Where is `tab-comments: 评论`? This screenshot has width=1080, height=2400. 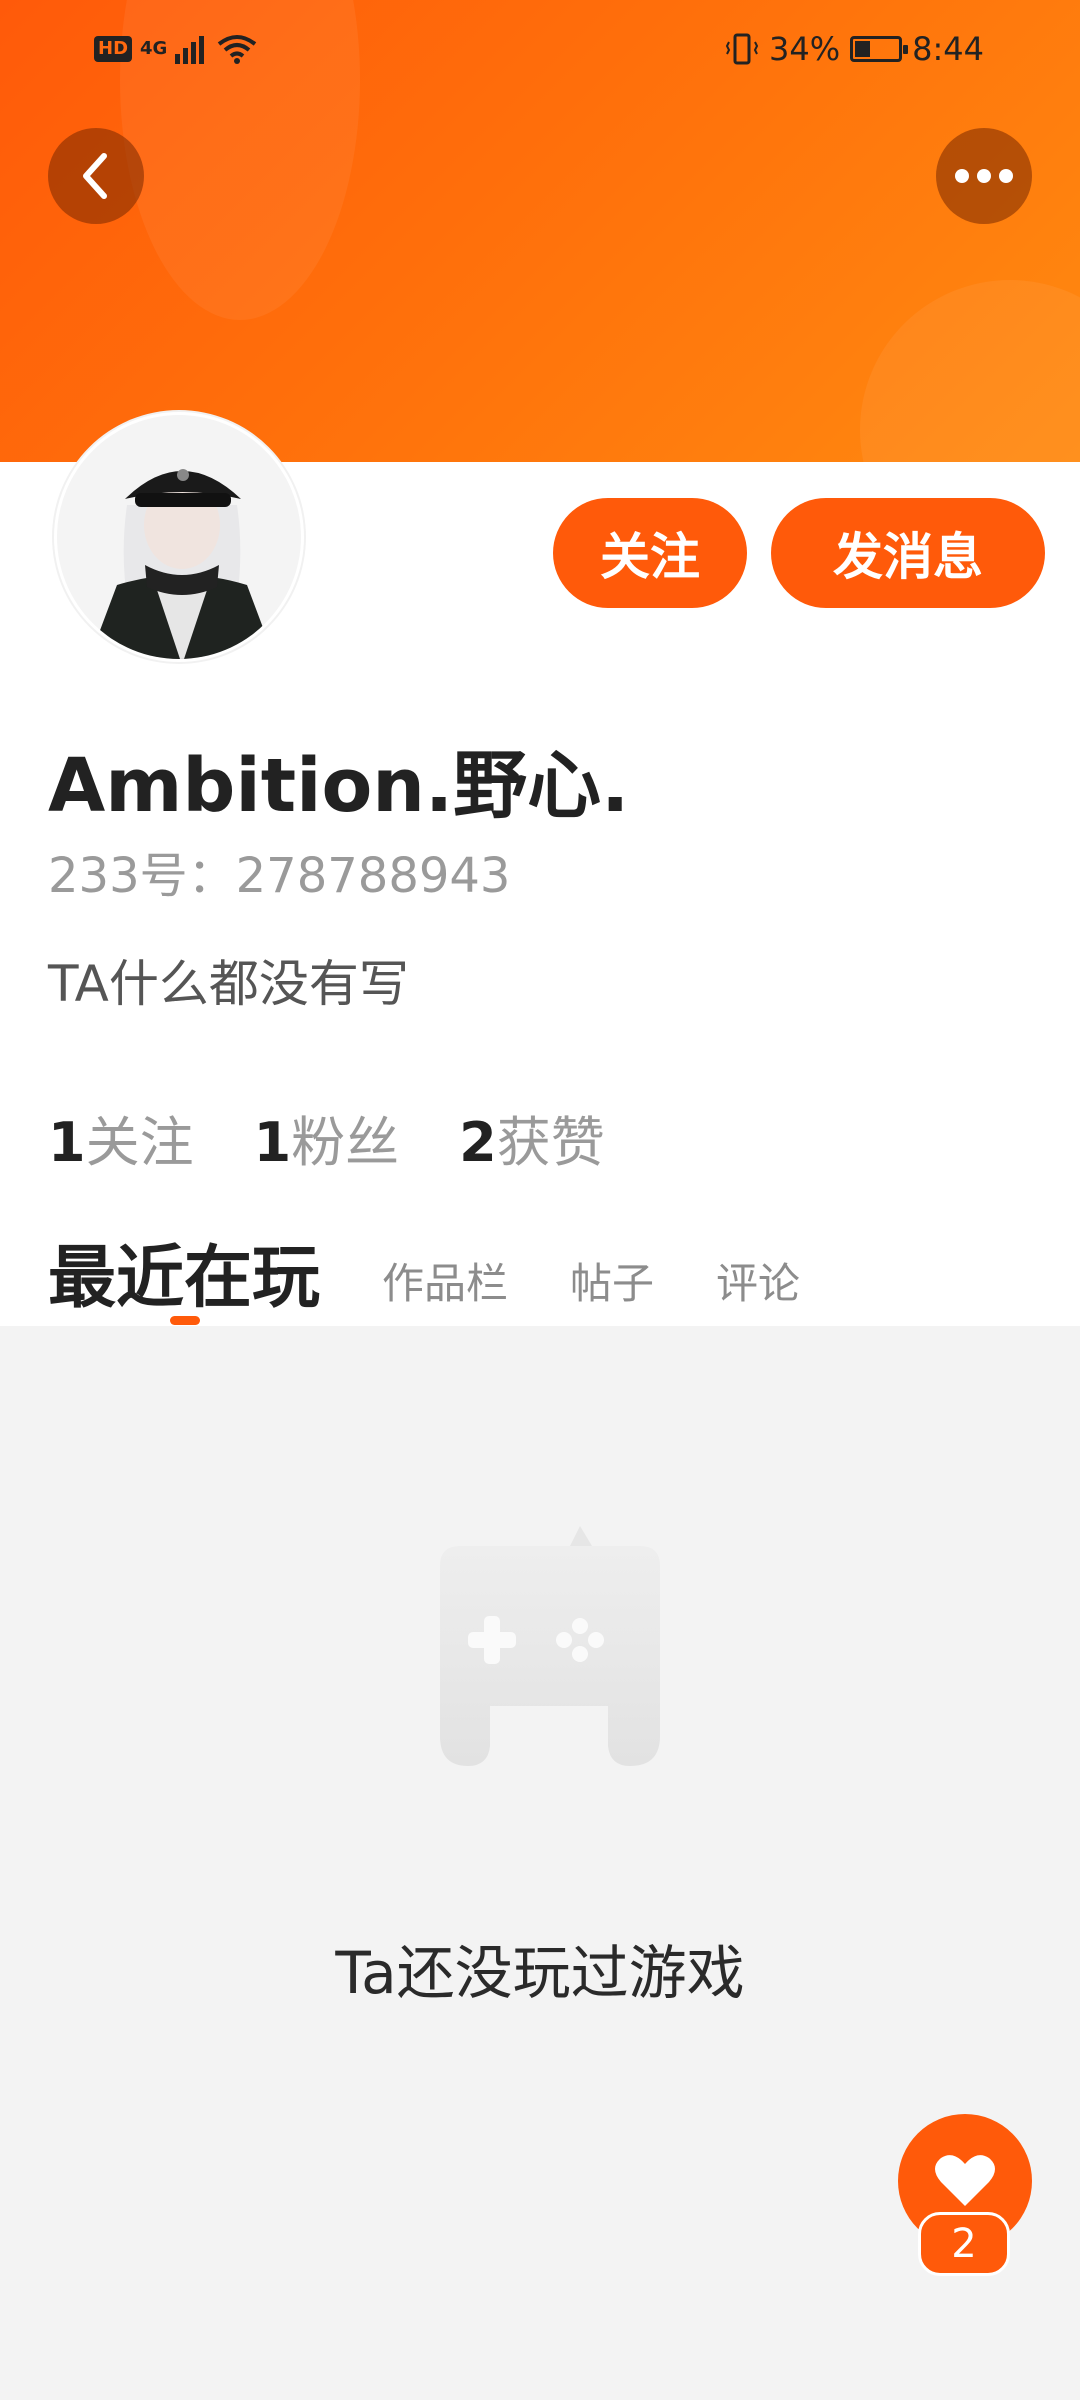
tab-comments: 评论 is located at coordinates (758, 1287).